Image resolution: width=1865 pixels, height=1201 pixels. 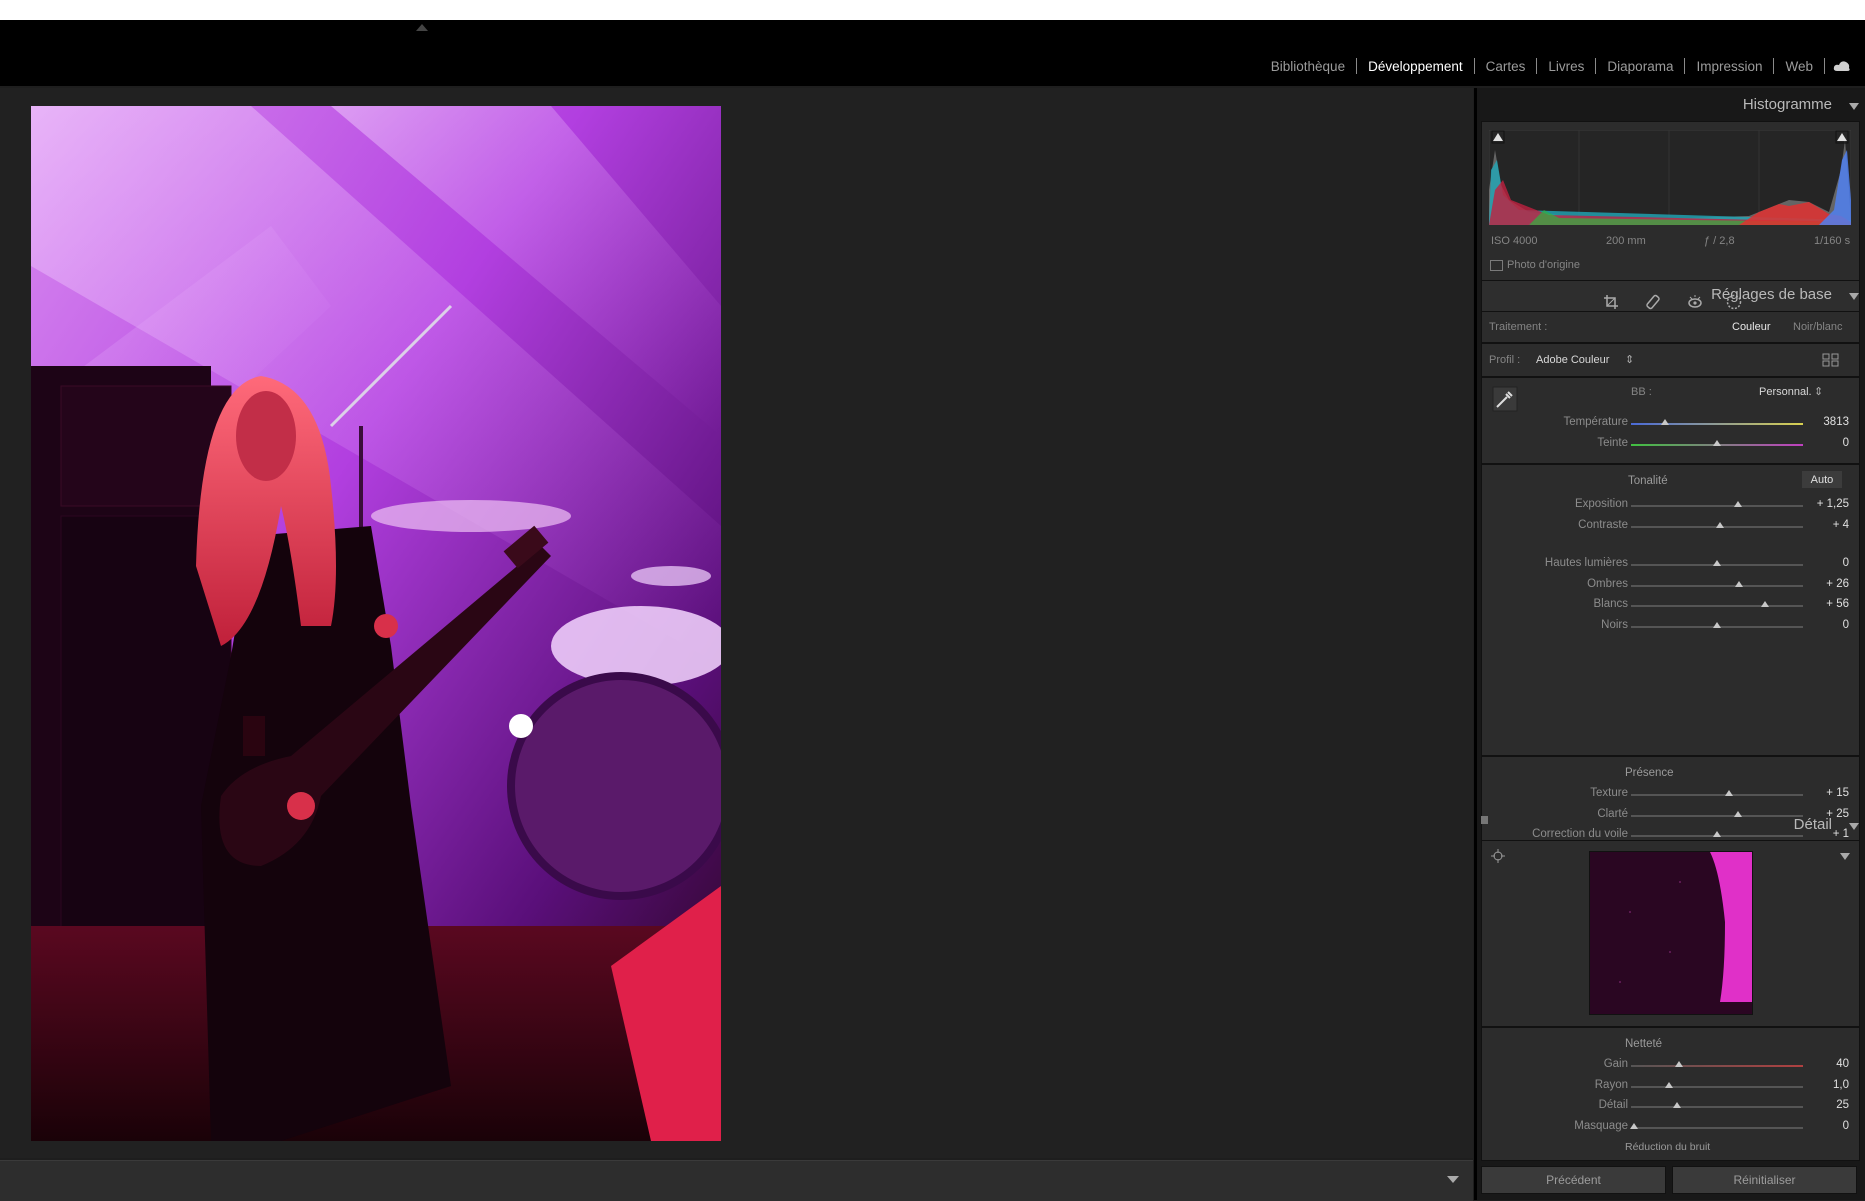 What do you see at coordinates (1854, 826) in the screenshot?
I see `detail-collapse-icon` at bounding box center [1854, 826].